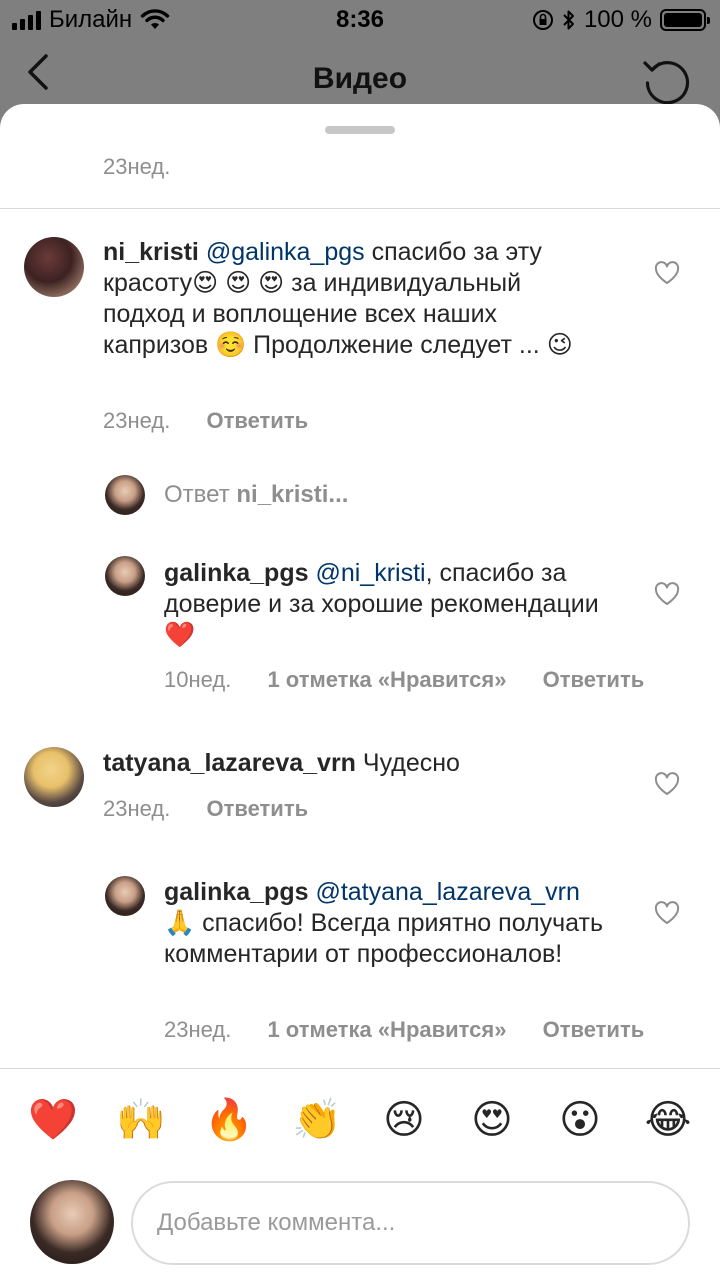 This screenshot has width=720, height=1280. I want to click on emoji-crying: 😢, so click(404, 1120).